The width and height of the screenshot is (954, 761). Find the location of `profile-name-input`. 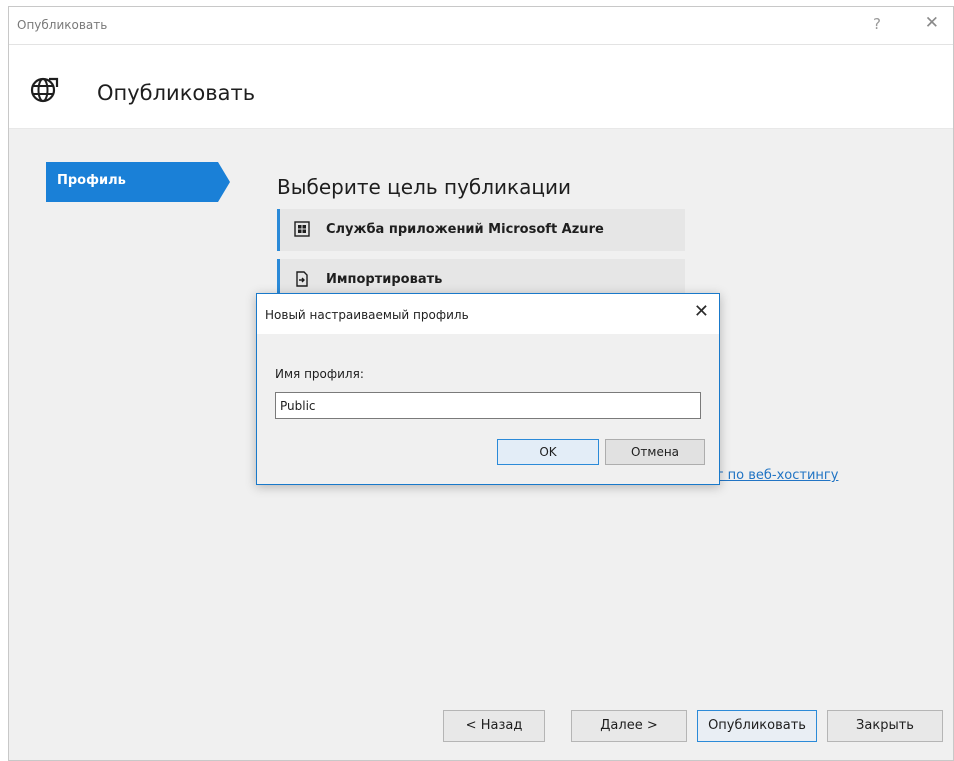

profile-name-input is located at coordinates (488, 405).